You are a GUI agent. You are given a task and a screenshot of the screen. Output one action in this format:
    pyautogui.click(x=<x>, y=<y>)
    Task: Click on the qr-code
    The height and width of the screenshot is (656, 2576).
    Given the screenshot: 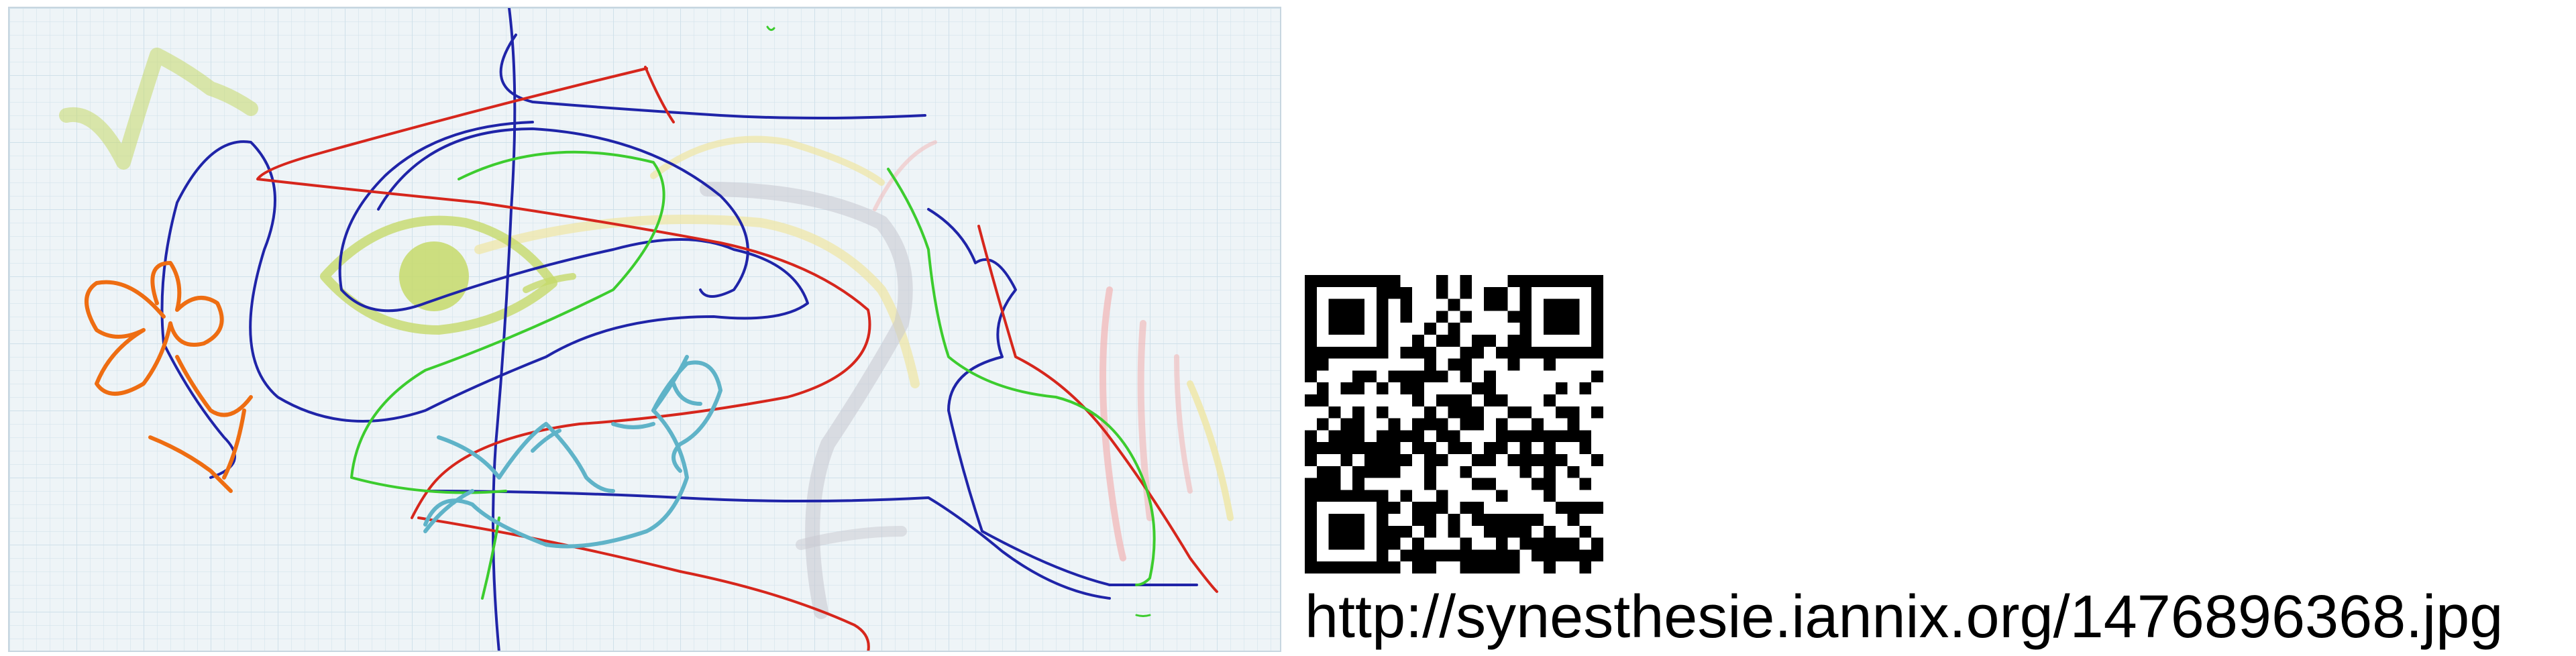 What is the action you would take?
    pyautogui.click(x=1454, y=424)
    